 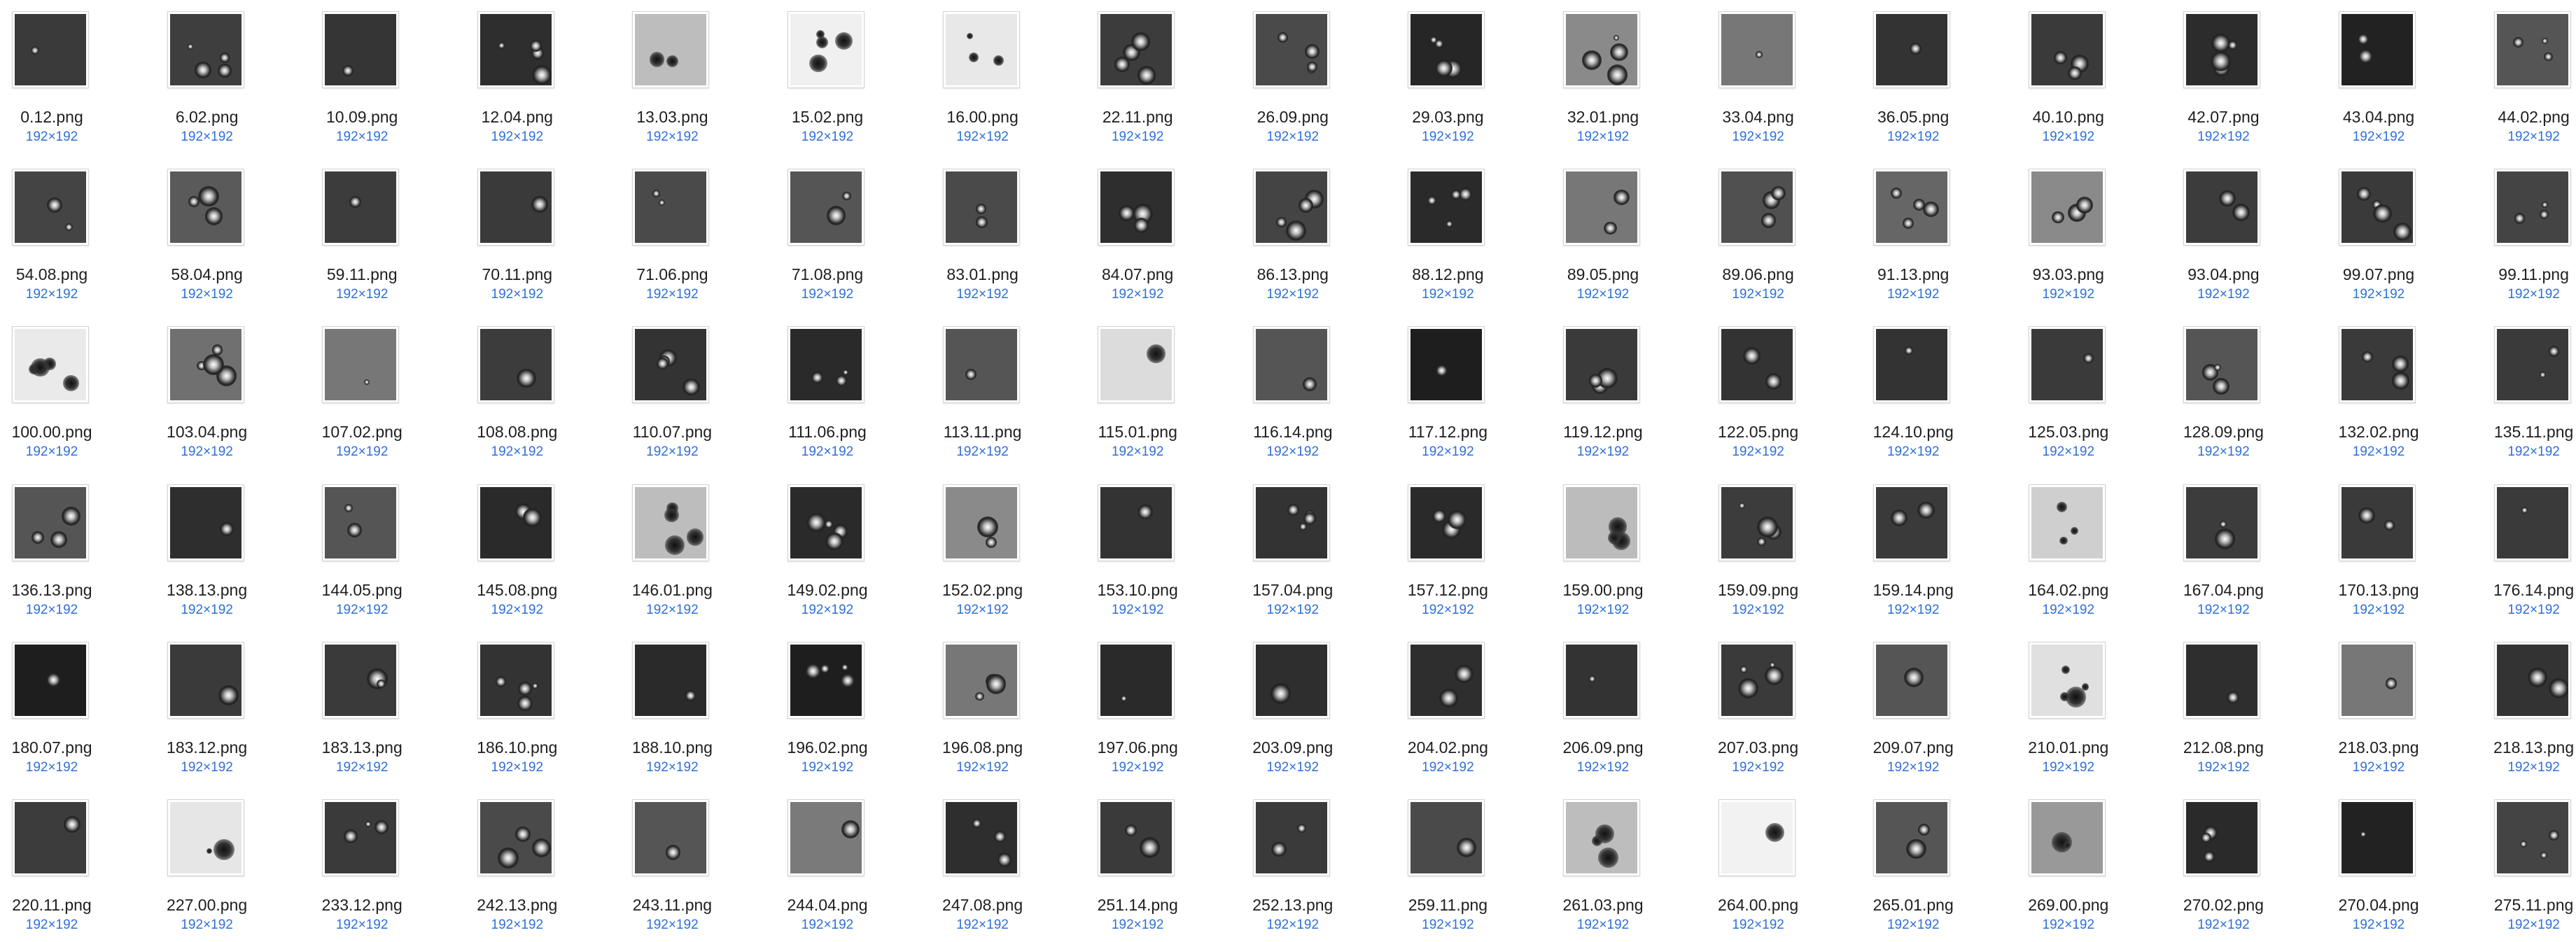 I want to click on file-item: 270.02.png 192×192, so click(x=2223, y=865).